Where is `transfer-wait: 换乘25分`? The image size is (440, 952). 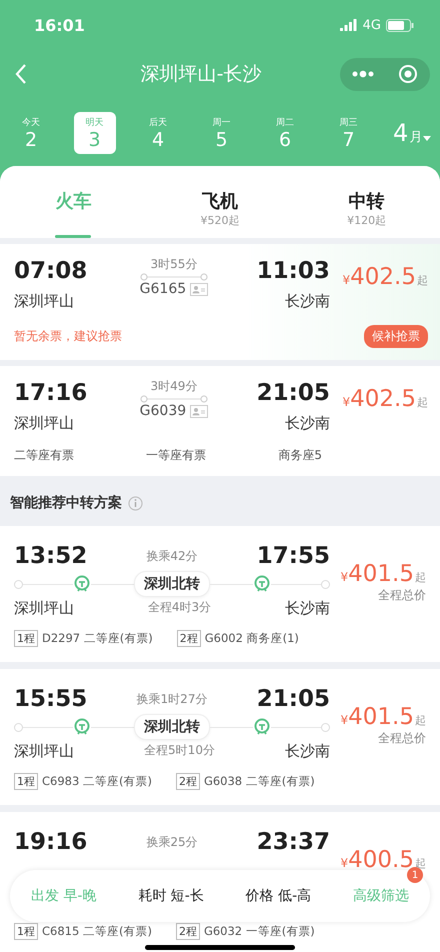
transfer-wait: 换乘25分 is located at coordinates (172, 842).